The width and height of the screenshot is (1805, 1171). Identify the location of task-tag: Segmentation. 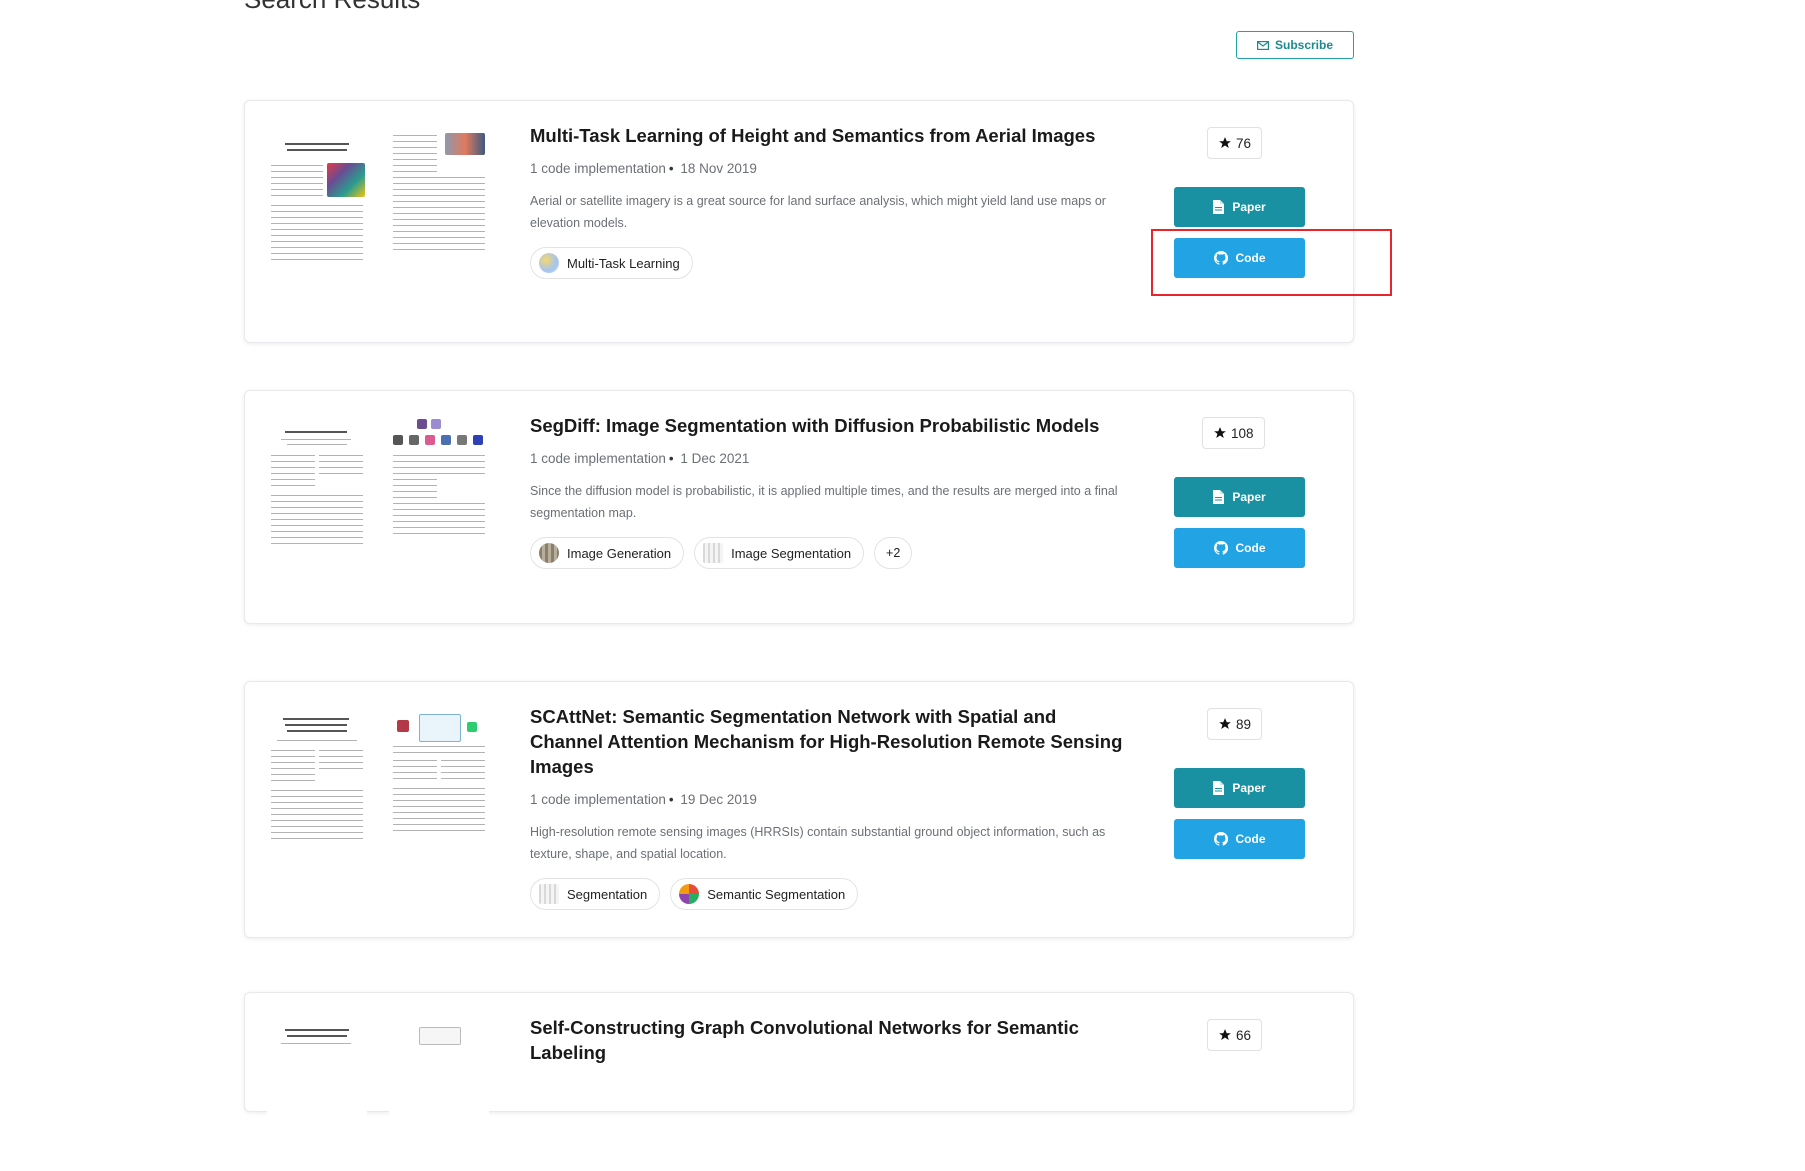
(595, 894).